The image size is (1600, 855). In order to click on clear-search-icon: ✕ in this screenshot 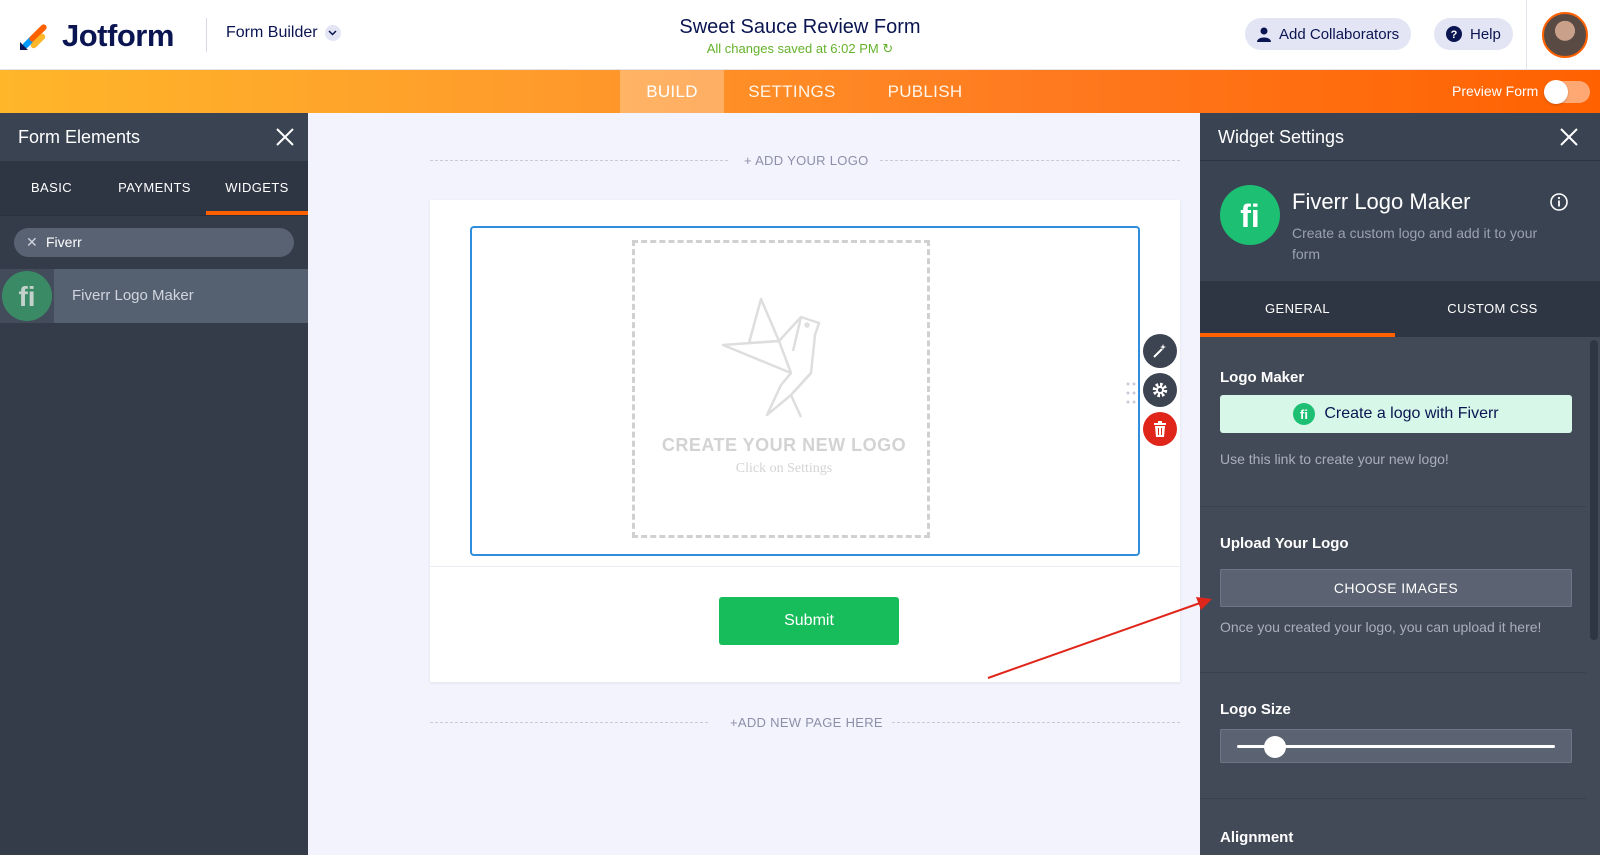, I will do `click(32, 242)`.